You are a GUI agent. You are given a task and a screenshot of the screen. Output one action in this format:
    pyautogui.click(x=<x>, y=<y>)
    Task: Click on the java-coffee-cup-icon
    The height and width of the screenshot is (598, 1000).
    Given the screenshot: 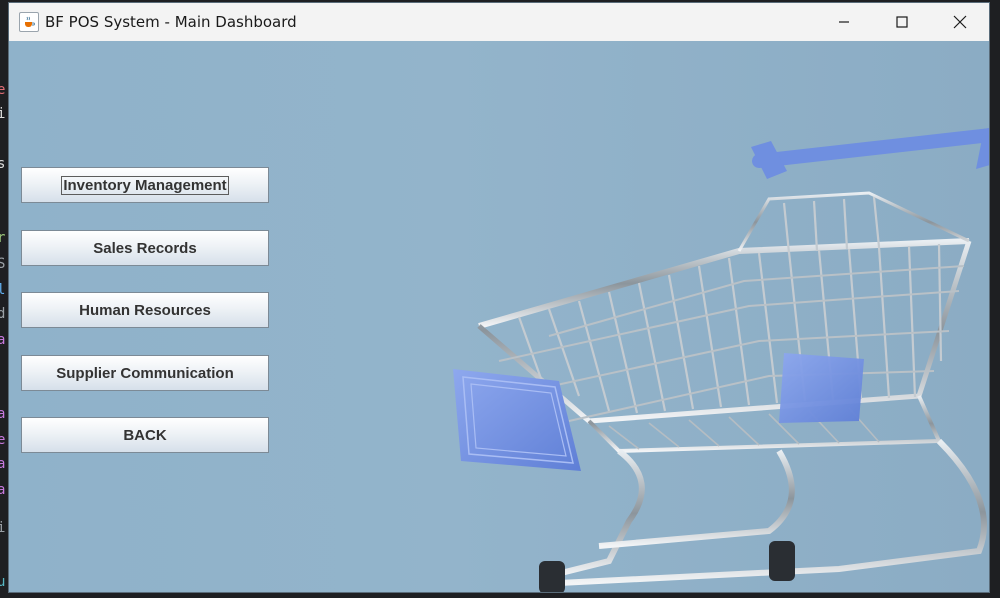 What is the action you would take?
    pyautogui.click(x=29, y=22)
    